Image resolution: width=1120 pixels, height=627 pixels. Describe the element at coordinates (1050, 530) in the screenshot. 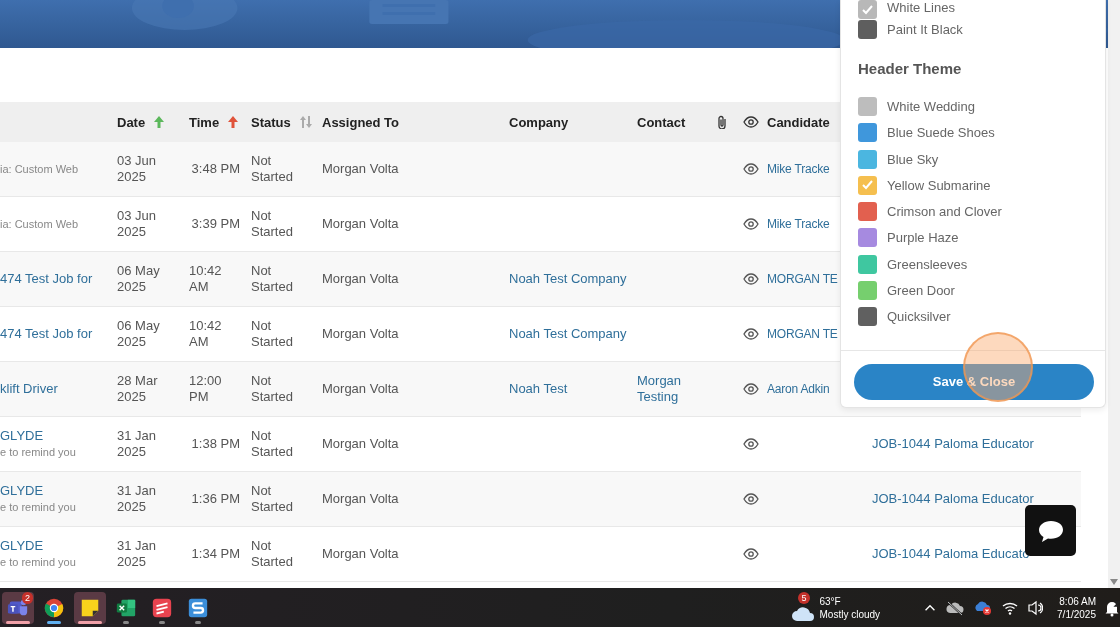

I see `speech-bubble-icon` at that location.